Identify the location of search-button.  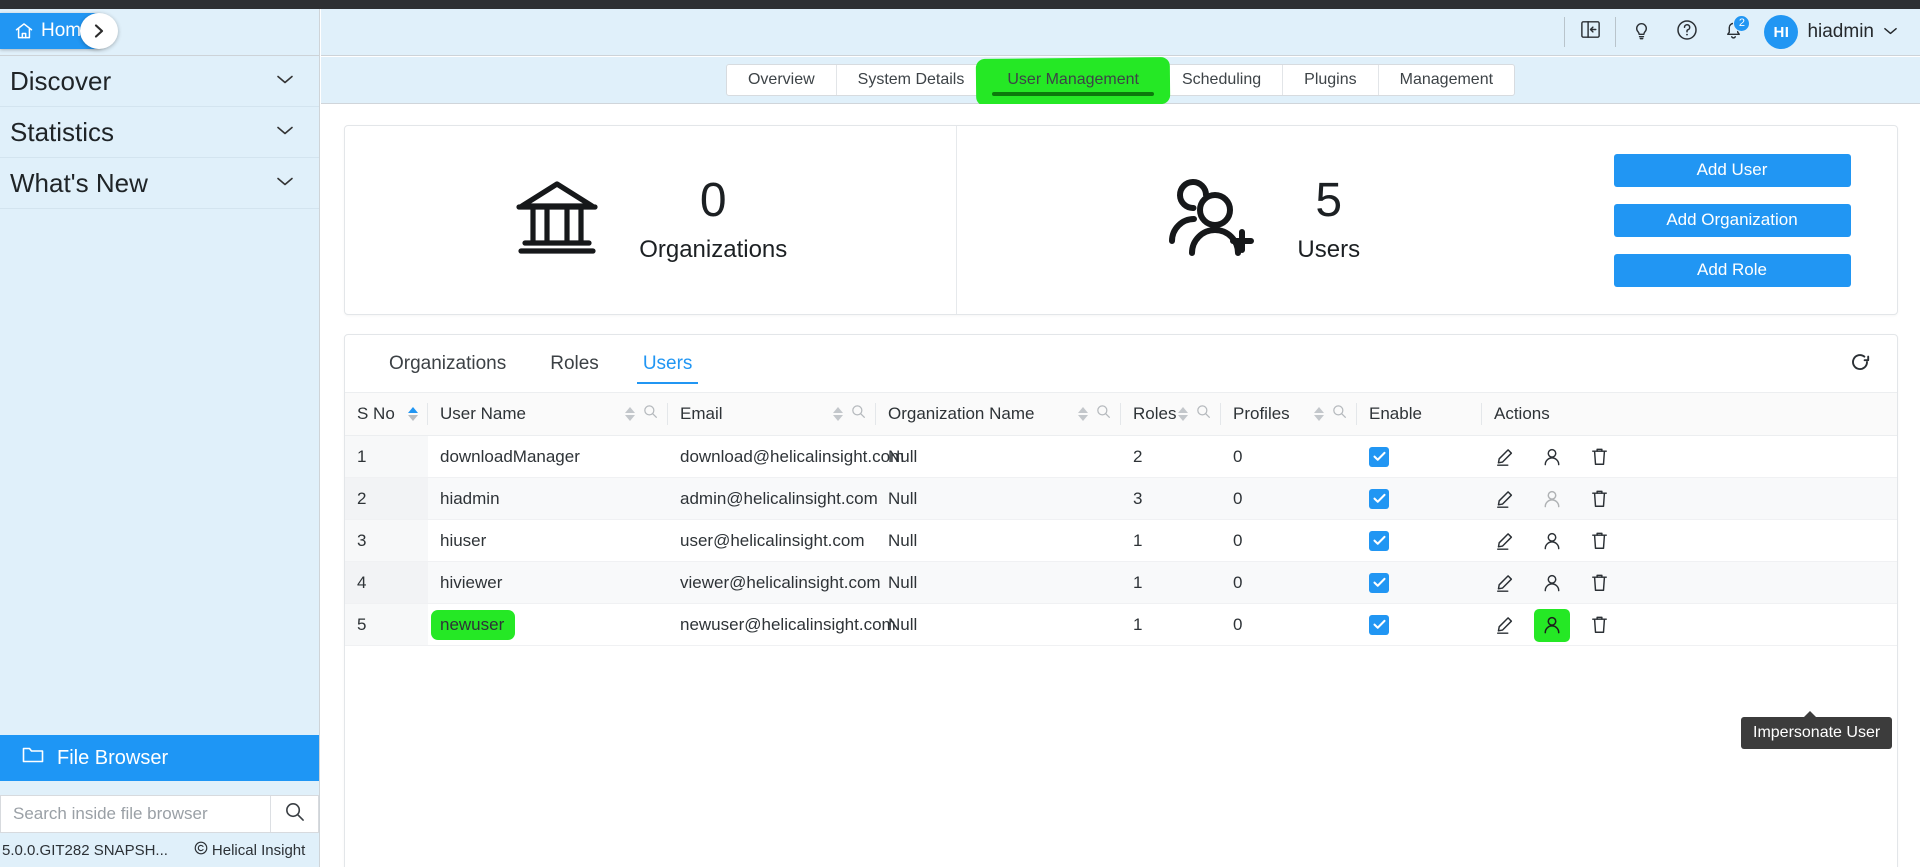
(294, 814).